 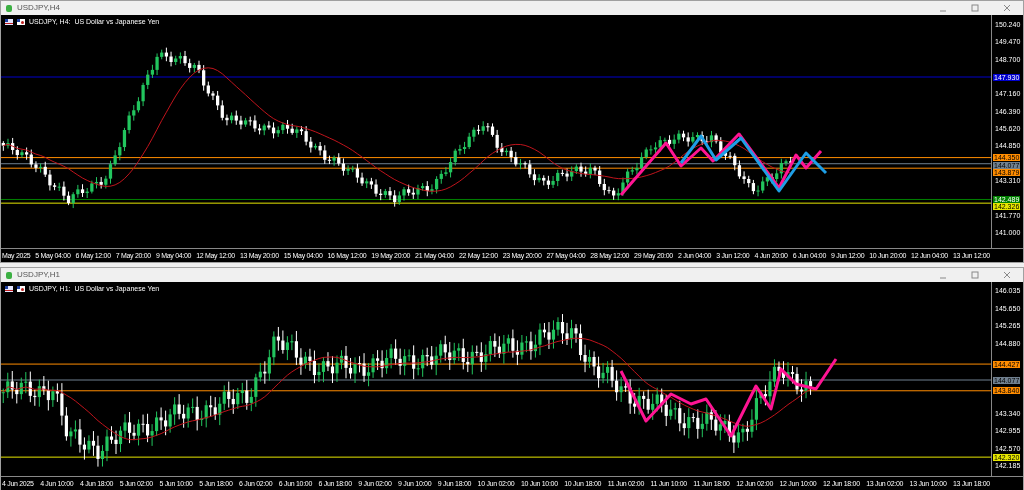 What do you see at coordinates (38, 8) in the screenshot?
I see `window-title: USDJPY,H4` at bounding box center [38, 8].